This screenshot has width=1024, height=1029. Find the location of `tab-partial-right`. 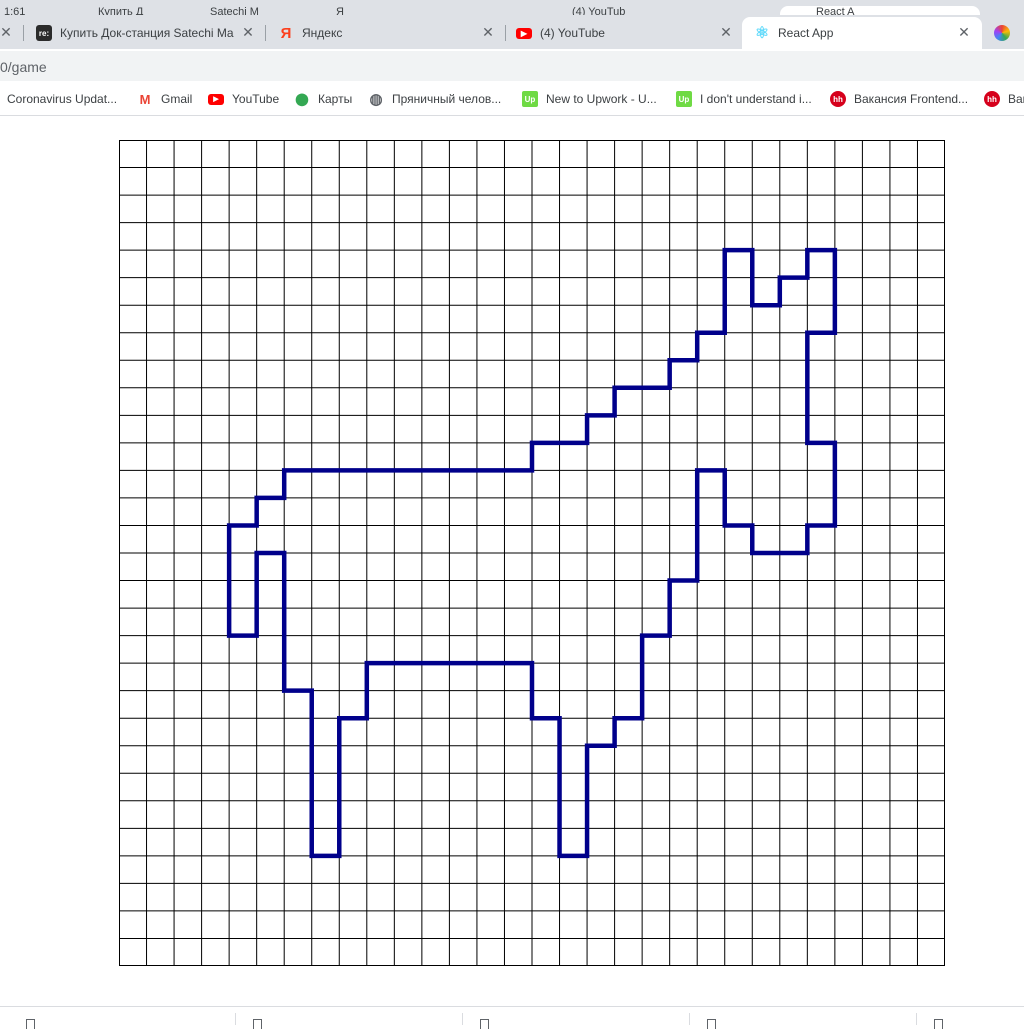

tab-partial-right is located at coordinates (1003, 33).